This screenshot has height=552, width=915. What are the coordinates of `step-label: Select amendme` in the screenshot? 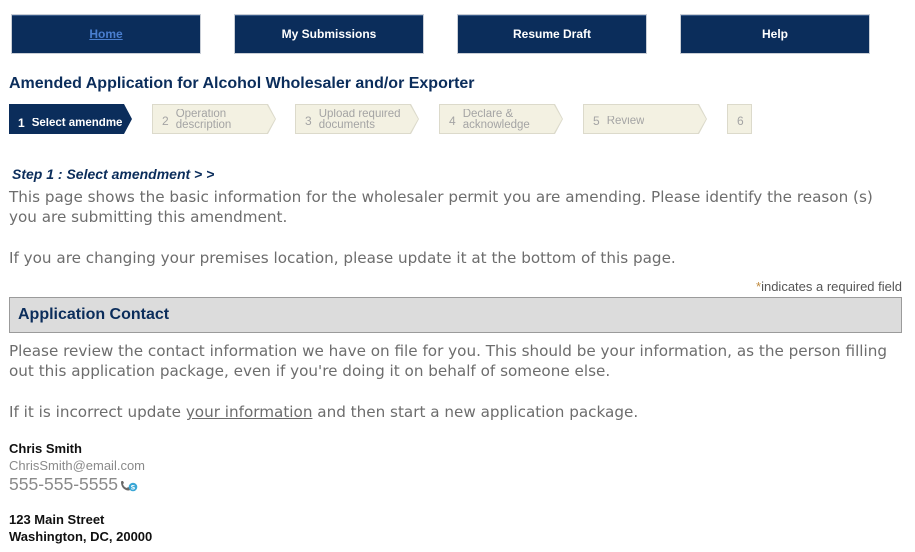 It's located at (77, 123).